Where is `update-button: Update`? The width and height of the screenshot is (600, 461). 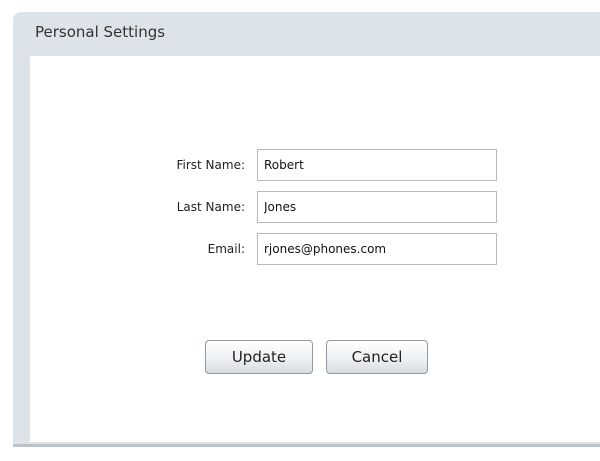
update-button: Update is located at coordinates (259, 357).